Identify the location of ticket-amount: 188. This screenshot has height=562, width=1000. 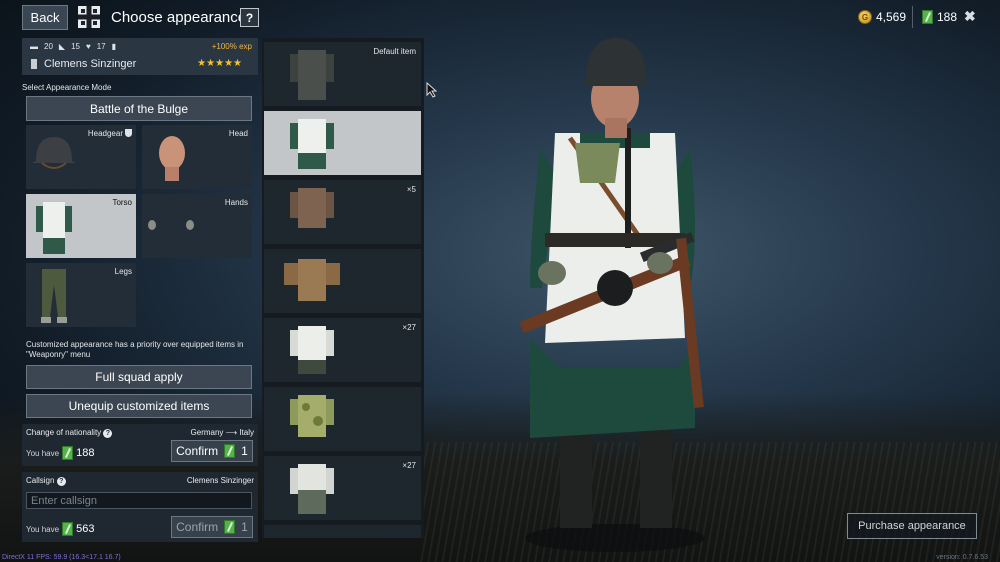
(947, 17).